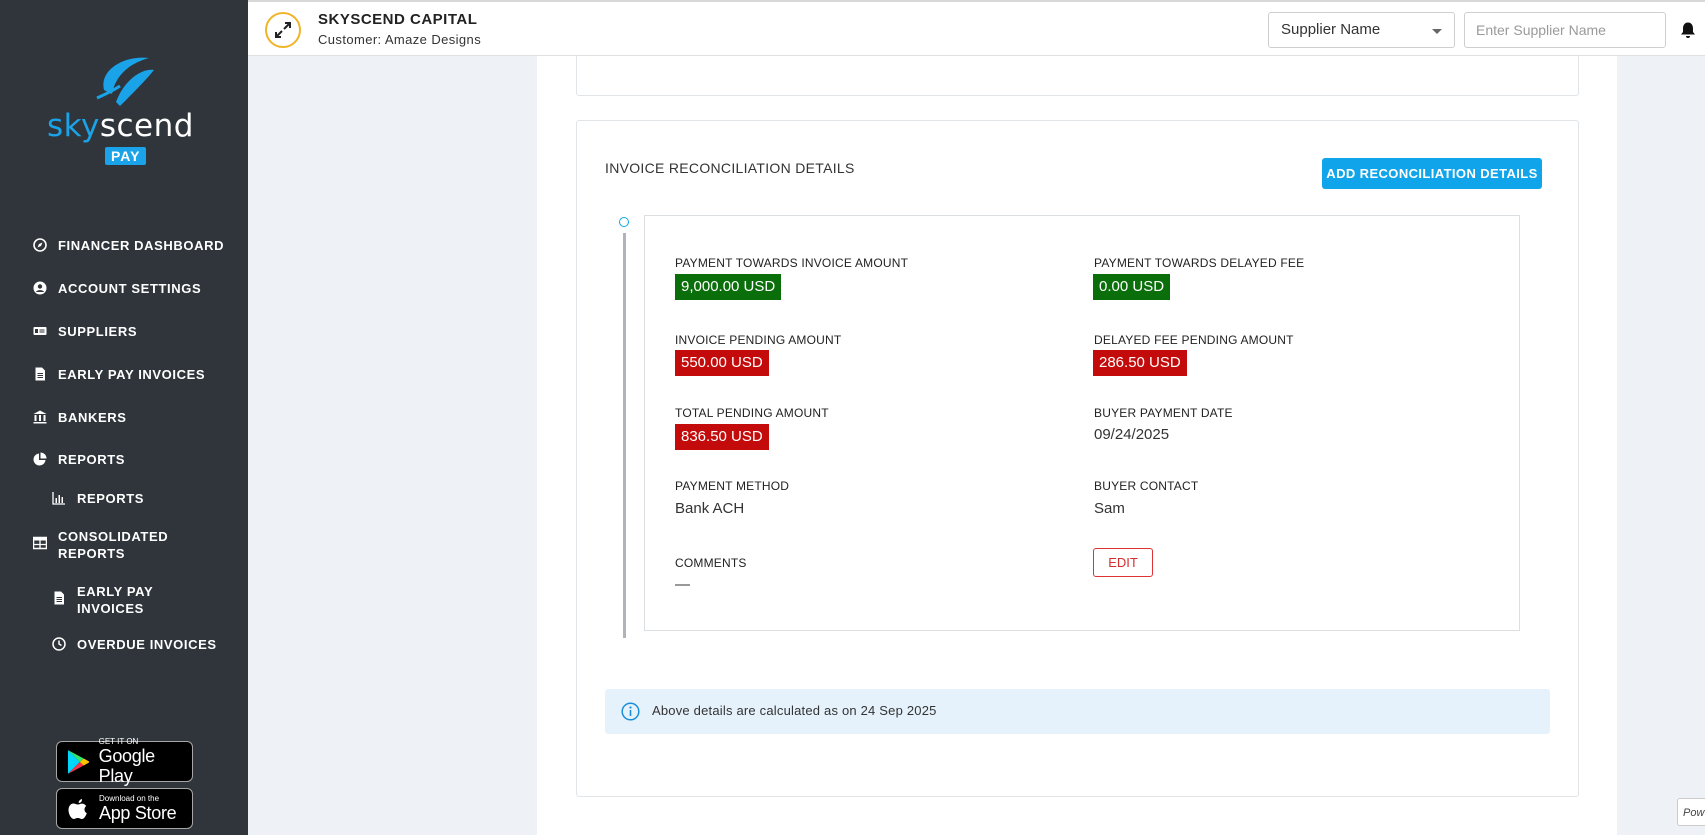 This screenshot has height=835, width=1705. Describe the element at coordinates (624, 222) in the screenshot. I see `timeline-dot` at that location.